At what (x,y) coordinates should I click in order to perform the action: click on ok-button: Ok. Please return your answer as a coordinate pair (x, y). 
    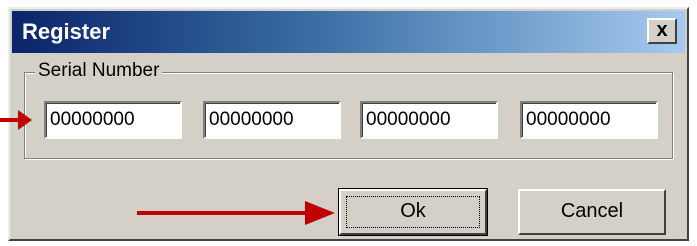
    Looking at the image, I should click on (413, 212).